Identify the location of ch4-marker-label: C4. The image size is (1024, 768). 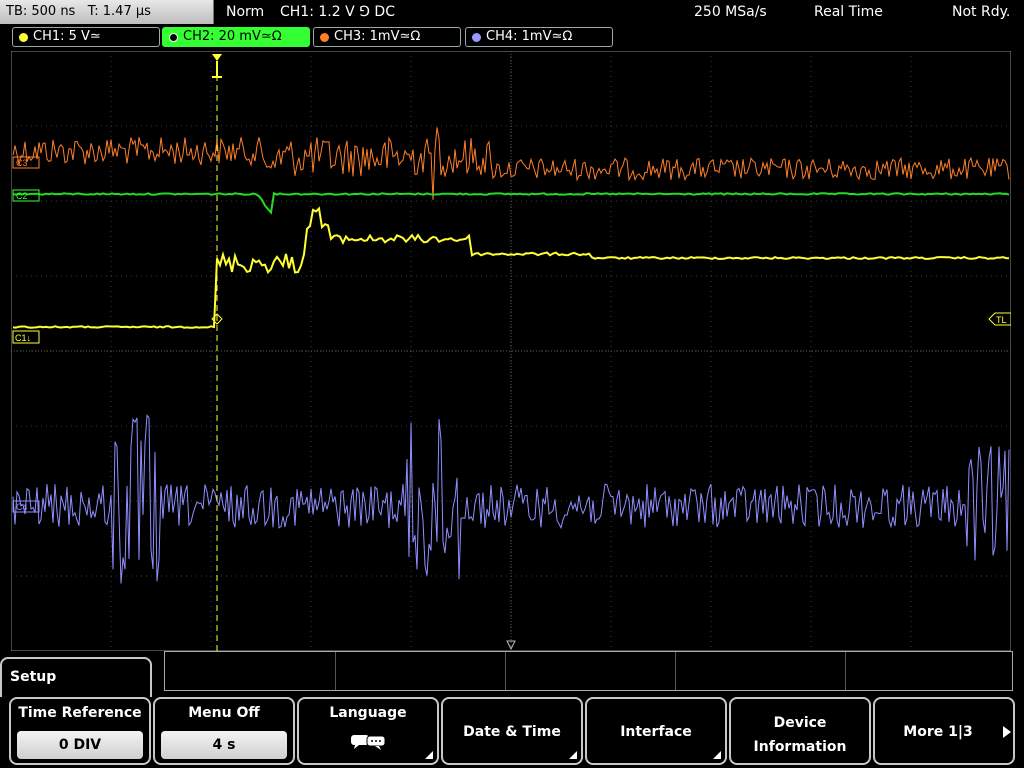
(22, 507).